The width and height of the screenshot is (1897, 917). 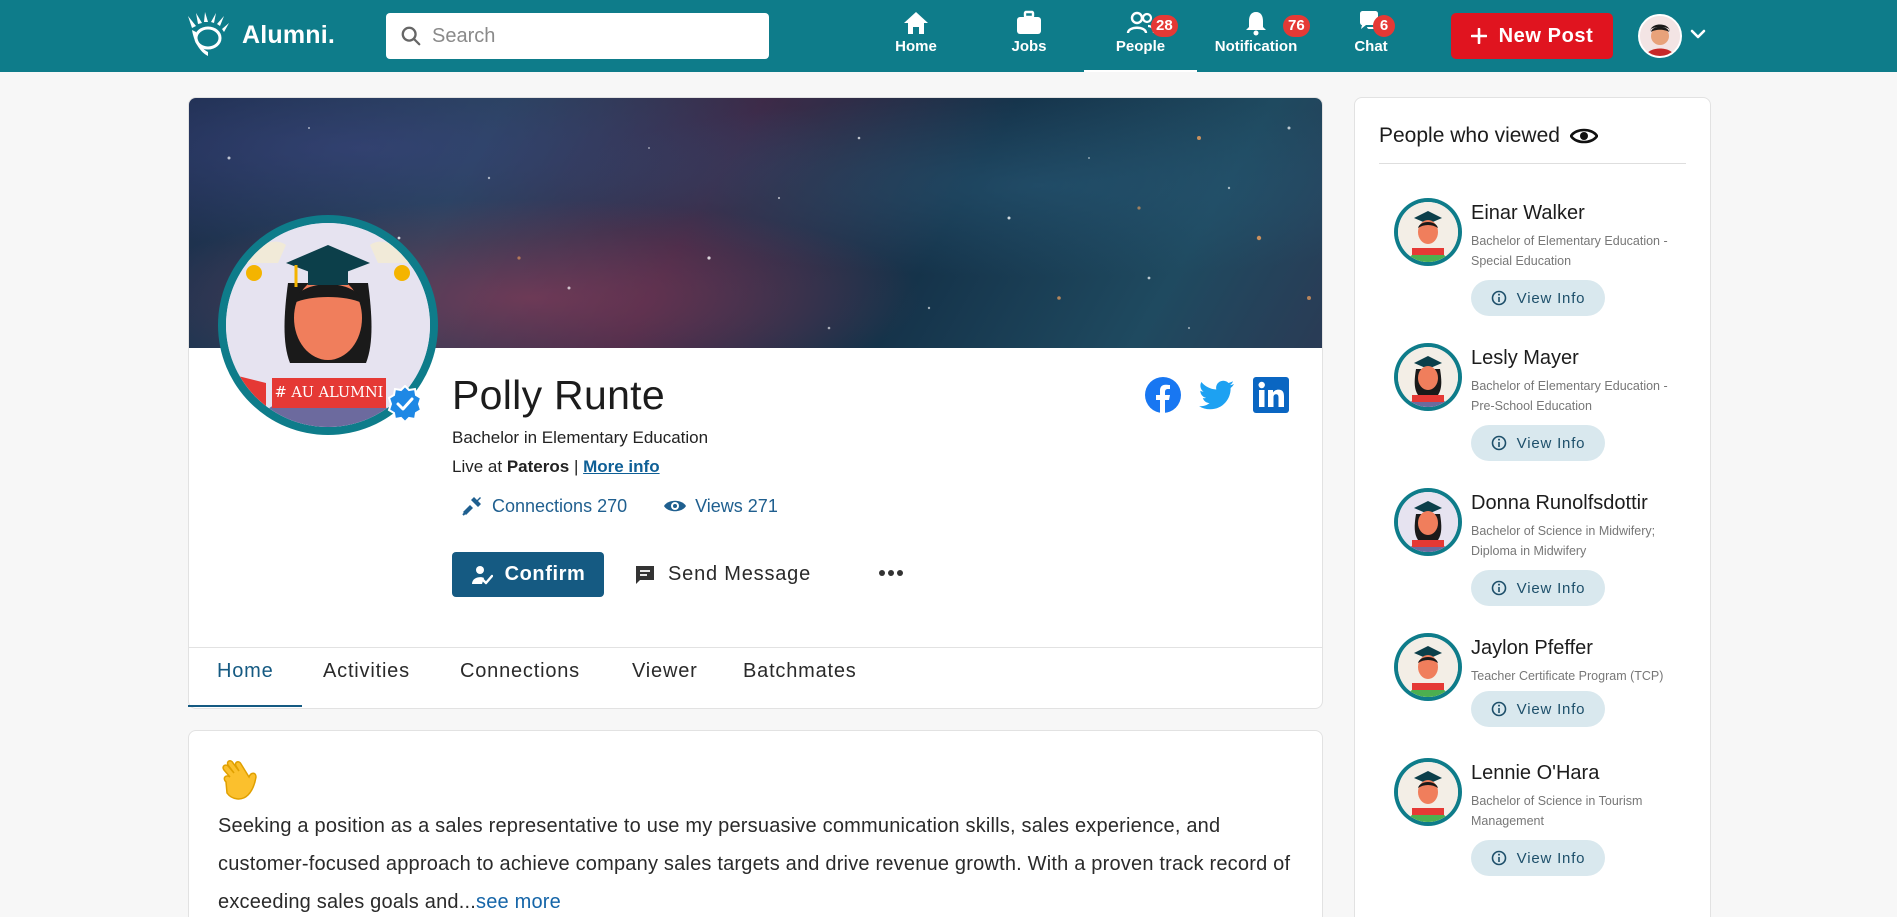 What do you see at coordinates (592, 36) in the screenshot?
I see `search-input` at bounding box center [592, 36].